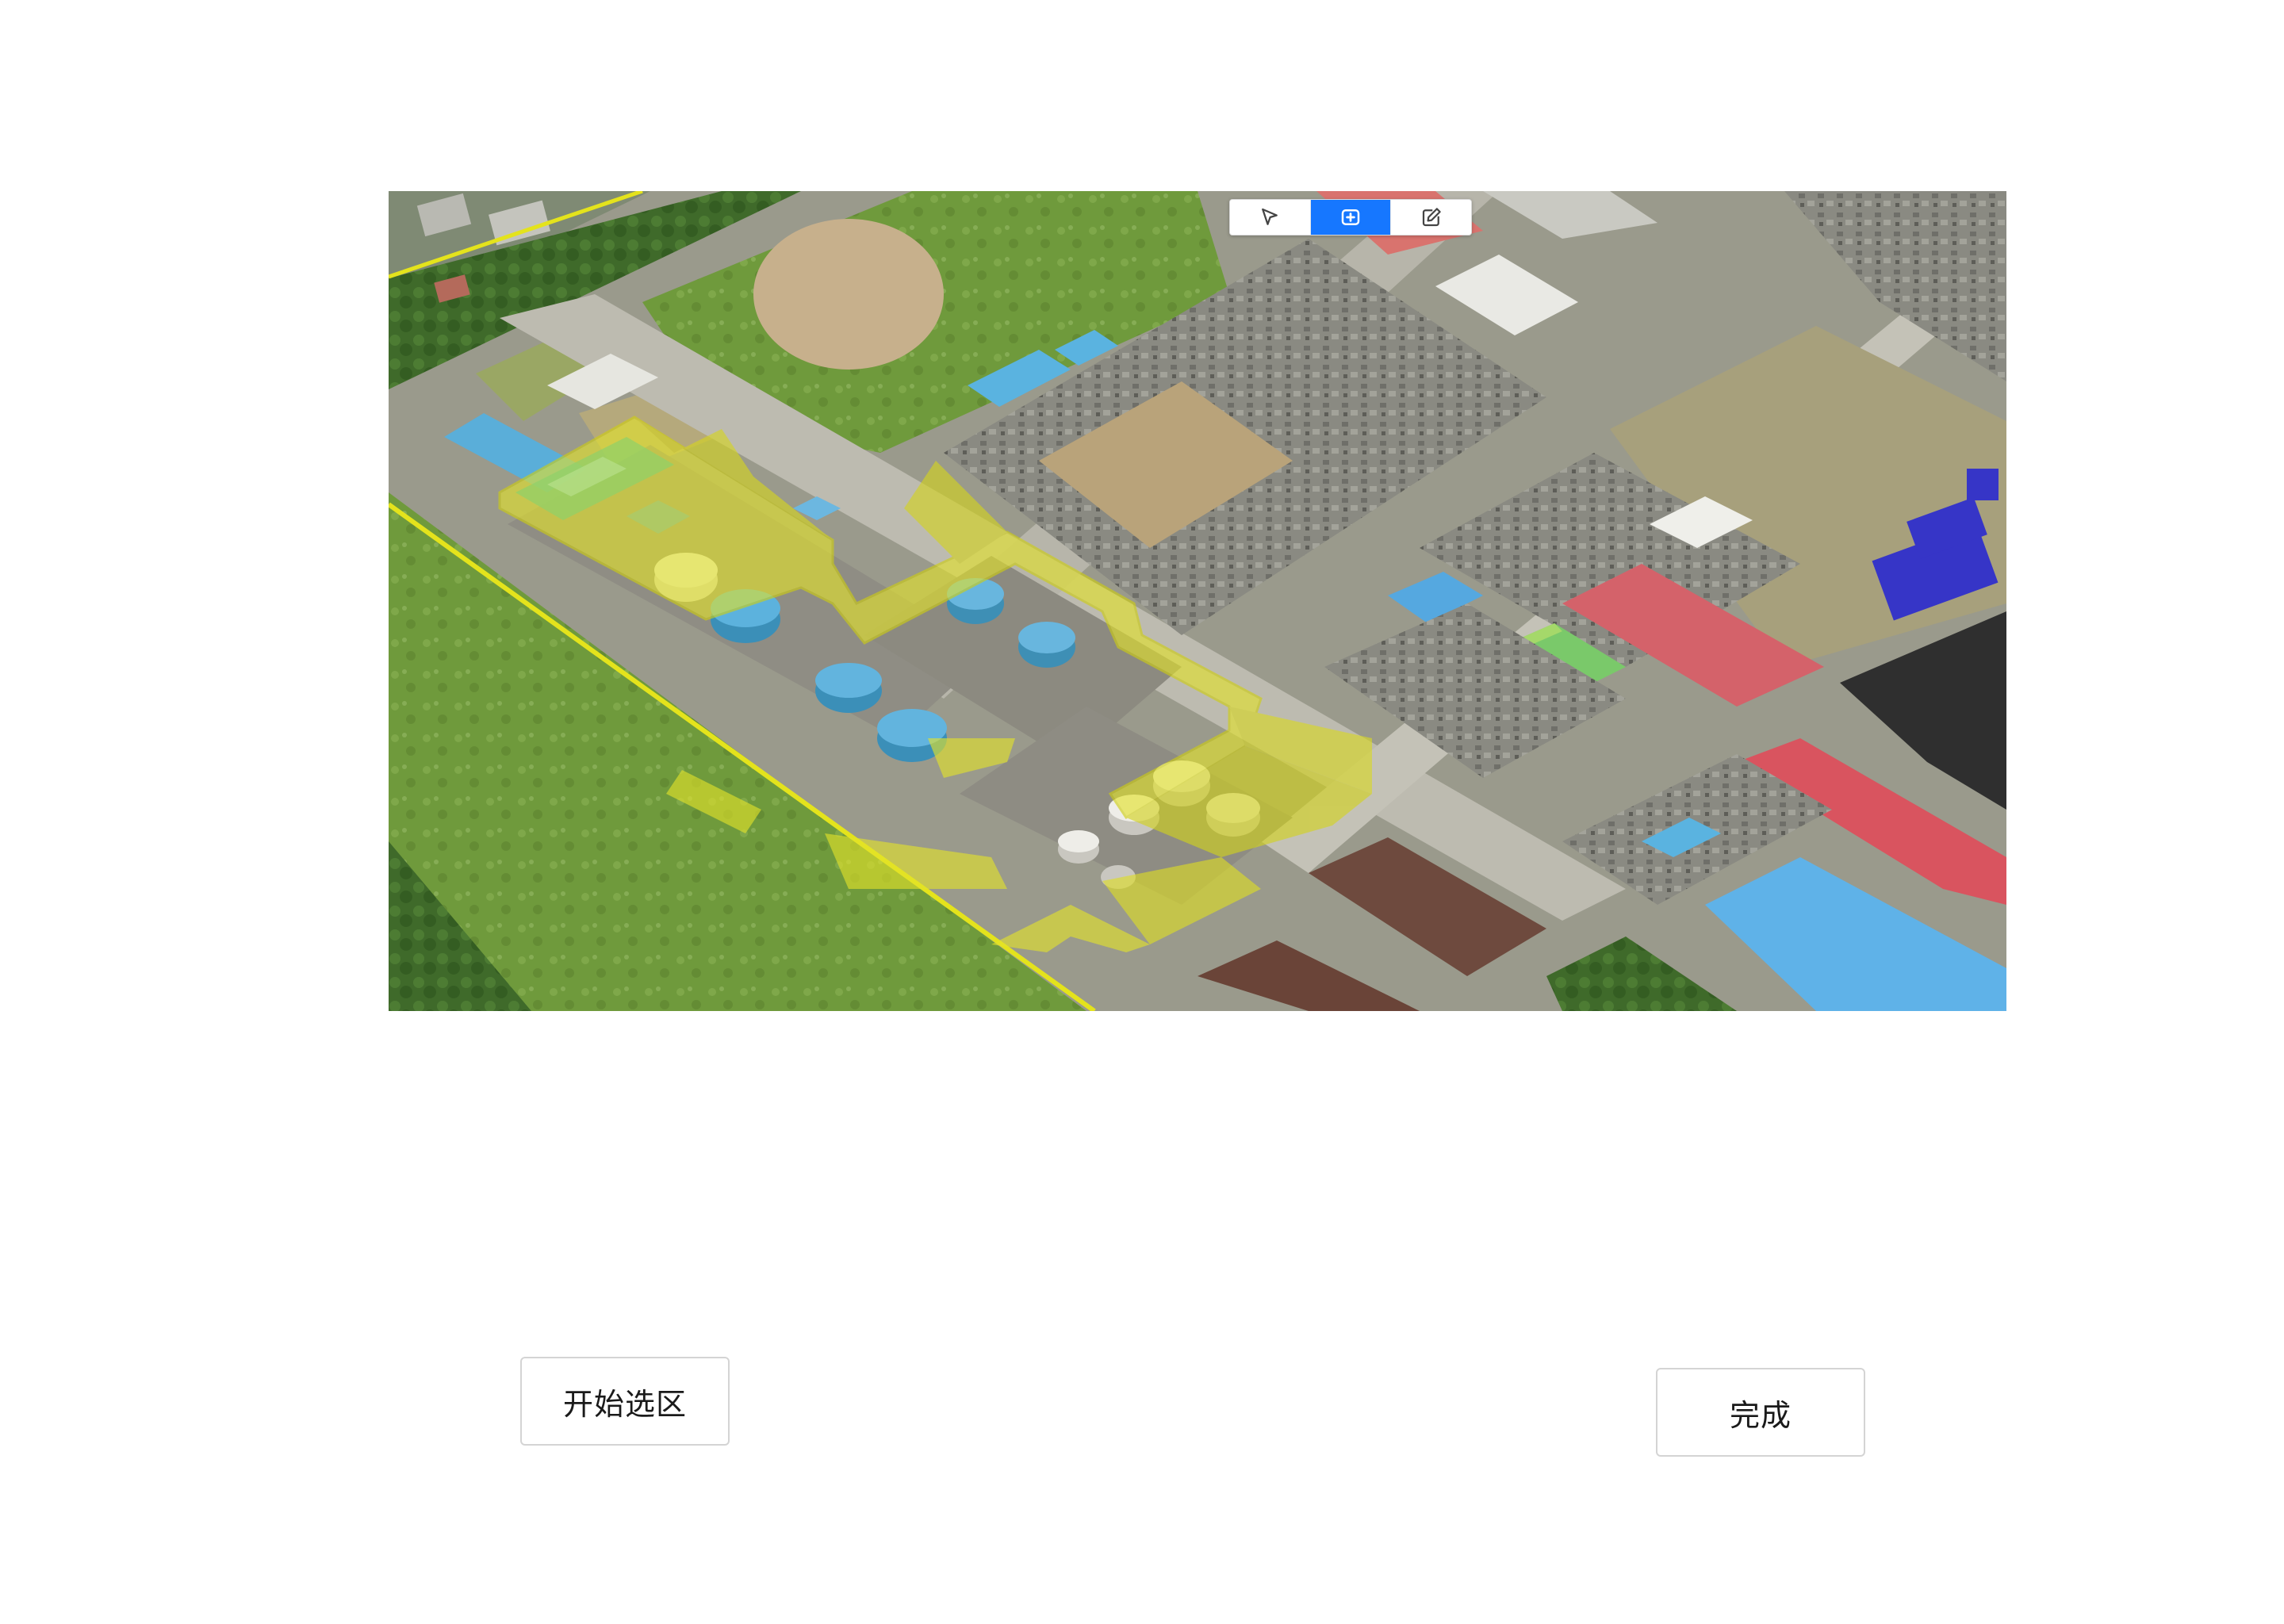 The width and height of the screenshot is (2284, 1624). Describe the element at coordinates (1760, 1412) in the screenshot. I see `done-button: 完成` at that location.